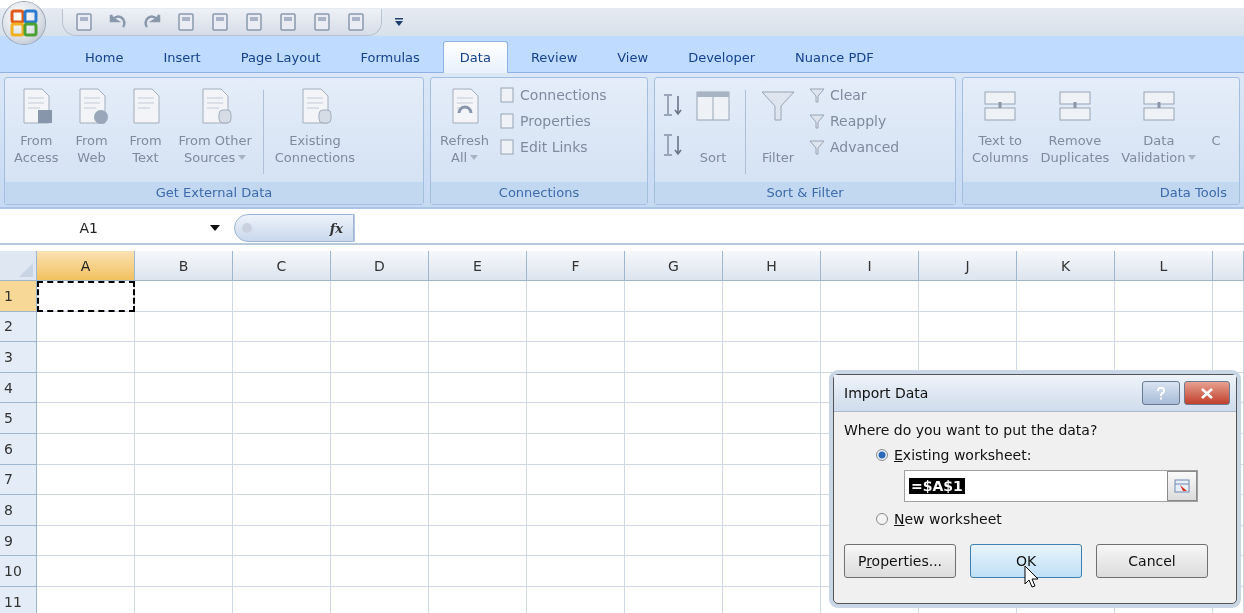 The image size is (1244, 613). I want to click on dialog-button: OK, so click(1026, 561).